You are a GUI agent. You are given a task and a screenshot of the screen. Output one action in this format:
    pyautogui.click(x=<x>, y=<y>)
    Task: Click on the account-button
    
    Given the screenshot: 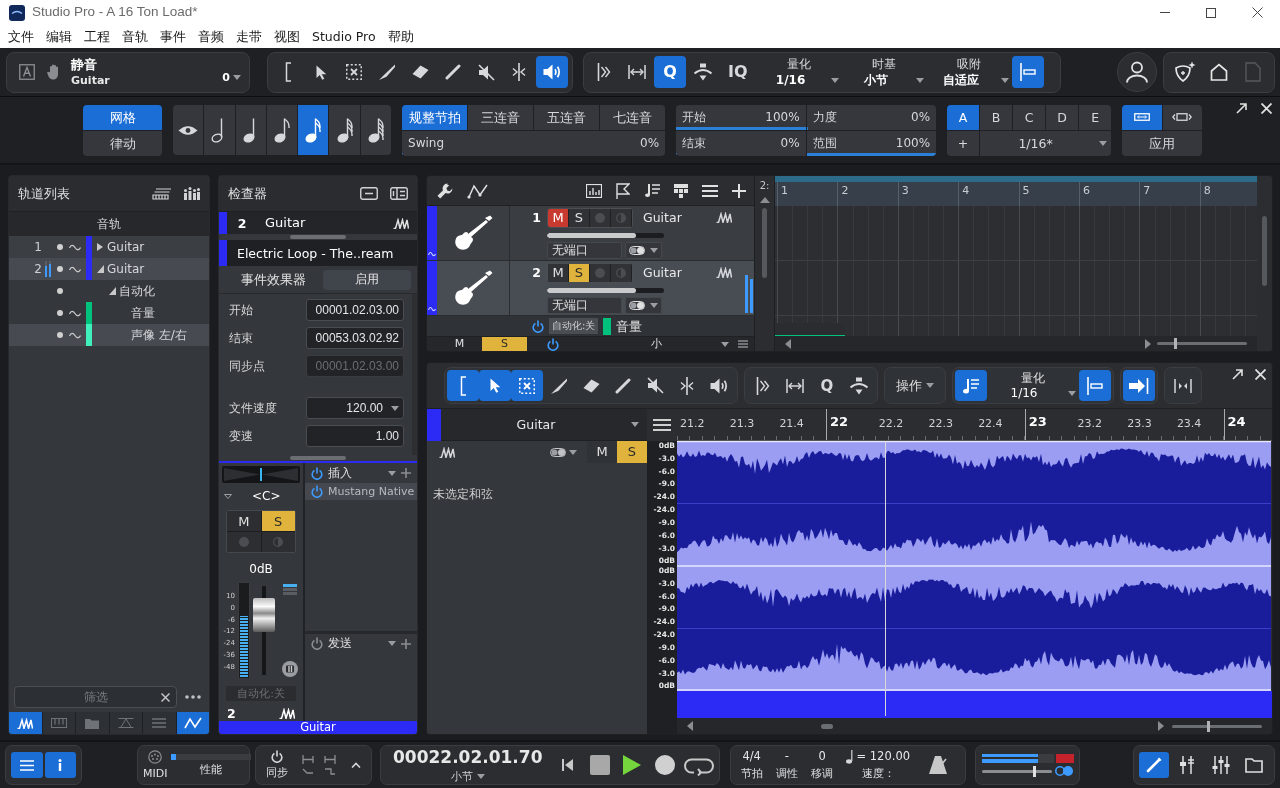 What is the action you would take?
    pyautogui.click(x=1137, y=72)
    